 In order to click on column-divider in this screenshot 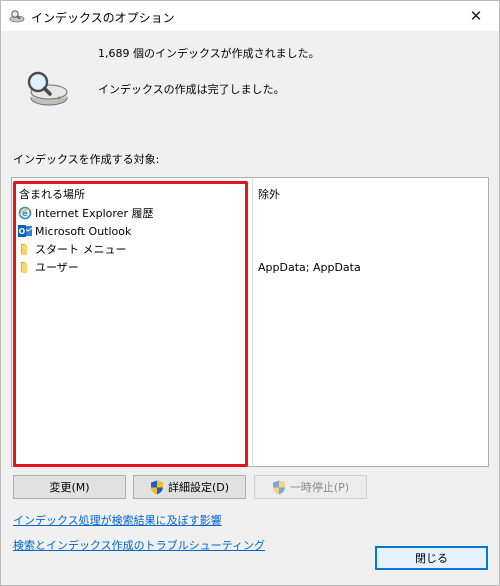, I will do `click(252, 322)`.